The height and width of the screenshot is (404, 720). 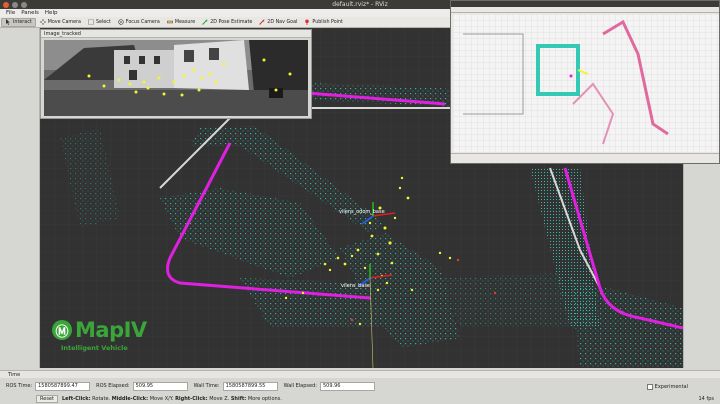 I want to click on experimental-toggle: Experimental, so click(x=667, y=387).